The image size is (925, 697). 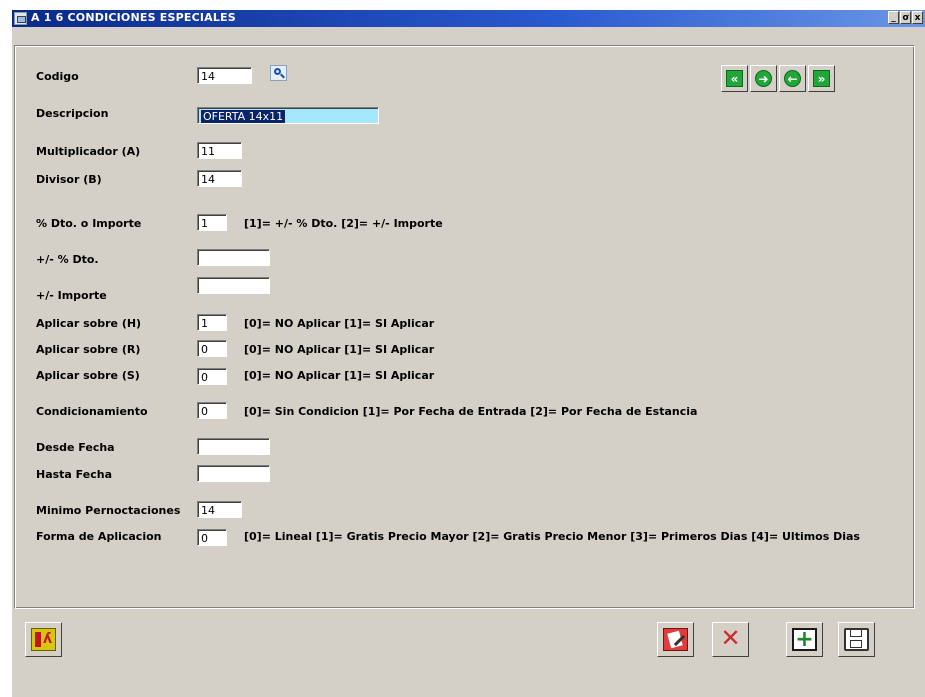 I want to click on exit-icon: ʎ, so click(x=43, y=639).